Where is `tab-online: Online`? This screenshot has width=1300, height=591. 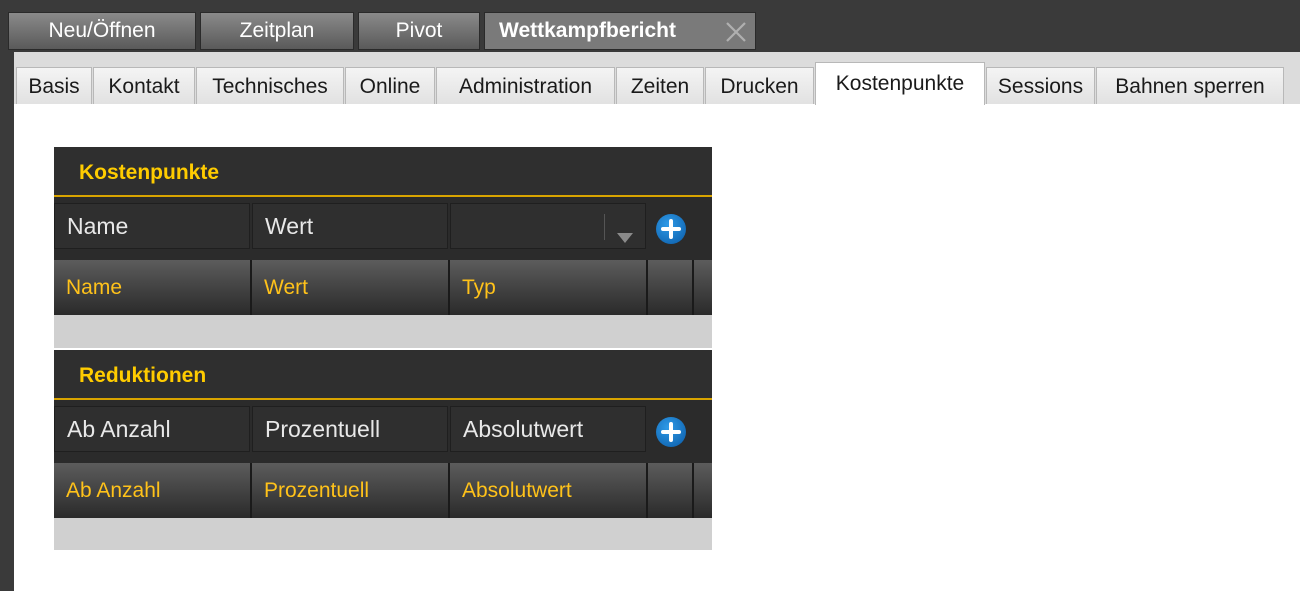 tab-online: Online is located at coordinates (390, 86).